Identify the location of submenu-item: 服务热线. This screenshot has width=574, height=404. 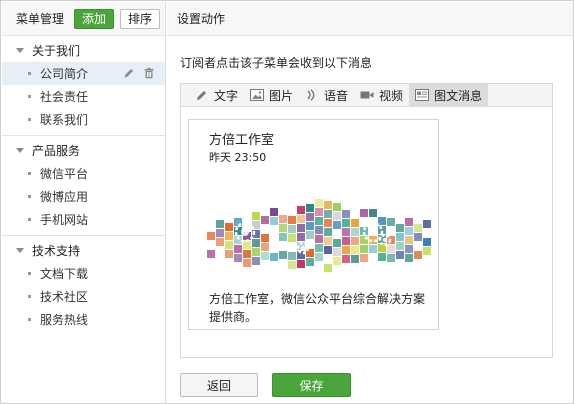
(83, 319).